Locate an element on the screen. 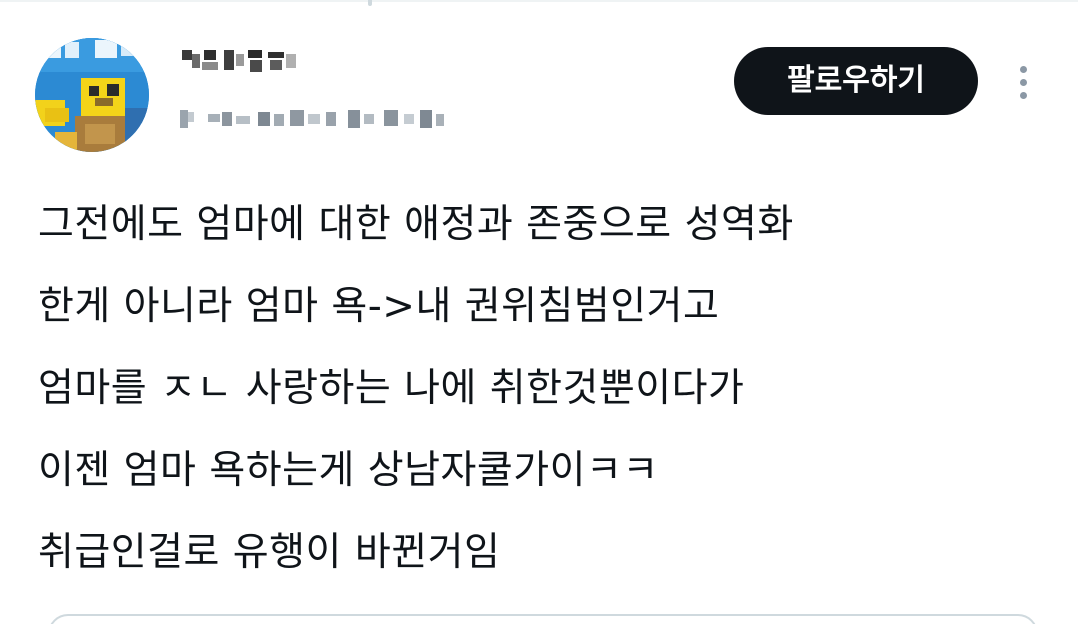  quoted-tweet-card is located at coordinates (543, 619).